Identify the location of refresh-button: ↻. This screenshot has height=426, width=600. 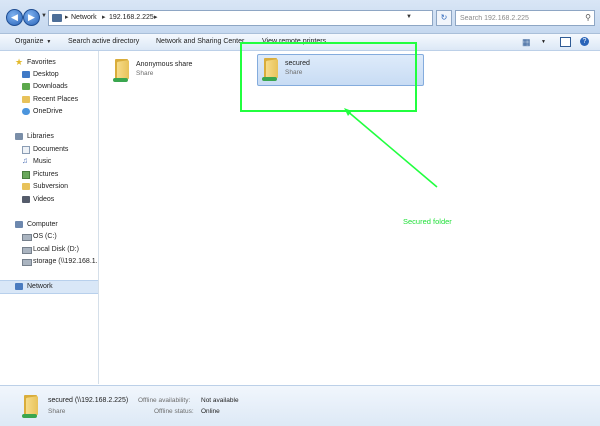
(444, 18).